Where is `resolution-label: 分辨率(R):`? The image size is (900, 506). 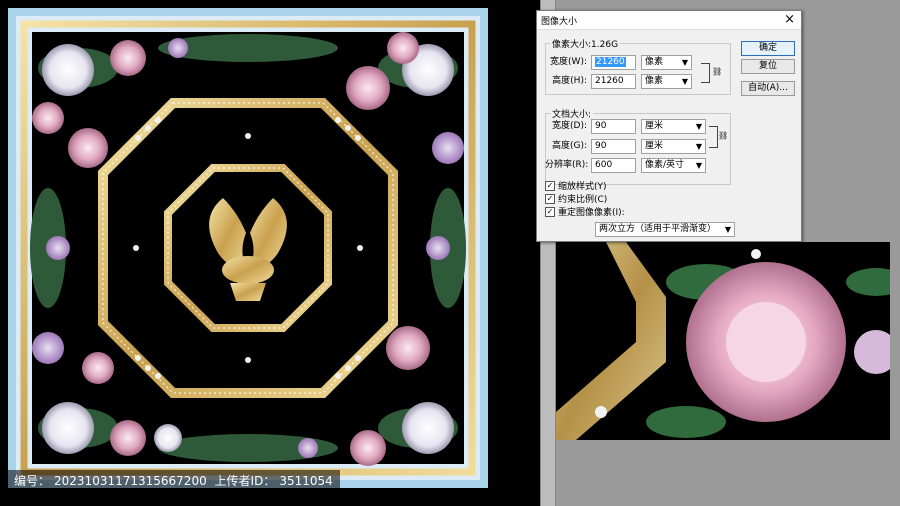
resolution-label: 分辨率(R): is located at coordinates (567, 165).